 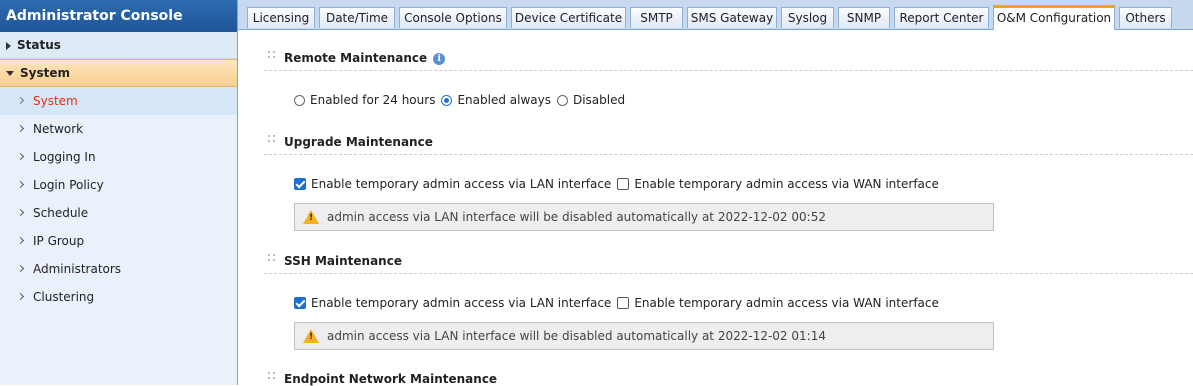 I want to click on upgrade-lan-checkbox, so click(x=300, y=184).